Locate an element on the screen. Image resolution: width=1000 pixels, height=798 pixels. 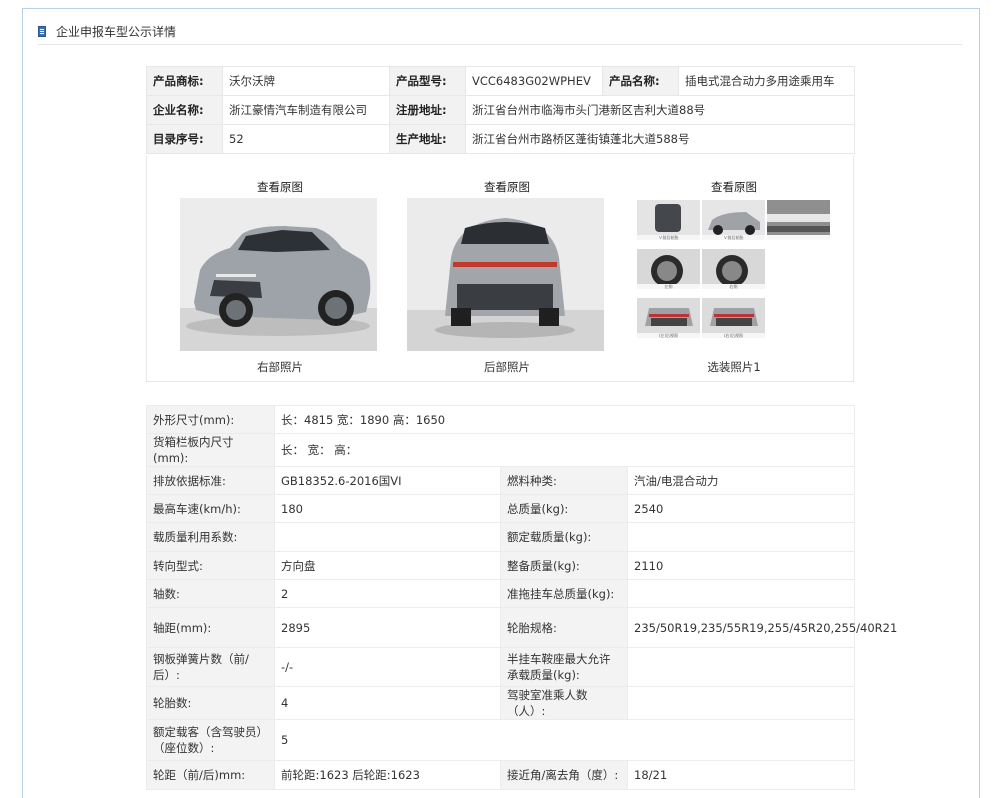
rear-car-photo is located at coordinates (505, 274).